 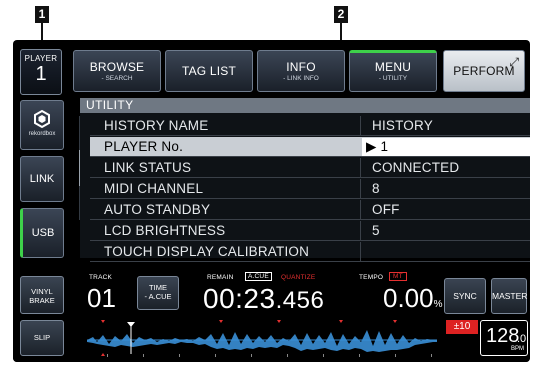 What do you see at coordinates (310, 210) in the screenshot?
I see `utility-row-auto-standby: AUTO STANDBY OFF` at bounding box center [310, 210].